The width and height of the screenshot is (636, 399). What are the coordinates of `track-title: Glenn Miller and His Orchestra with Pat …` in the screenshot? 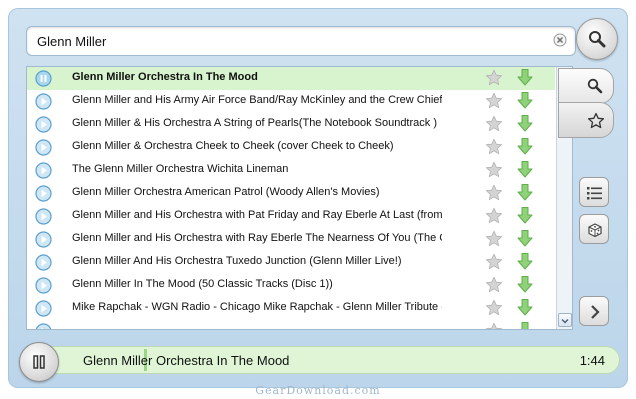 It's located at (257, 215).